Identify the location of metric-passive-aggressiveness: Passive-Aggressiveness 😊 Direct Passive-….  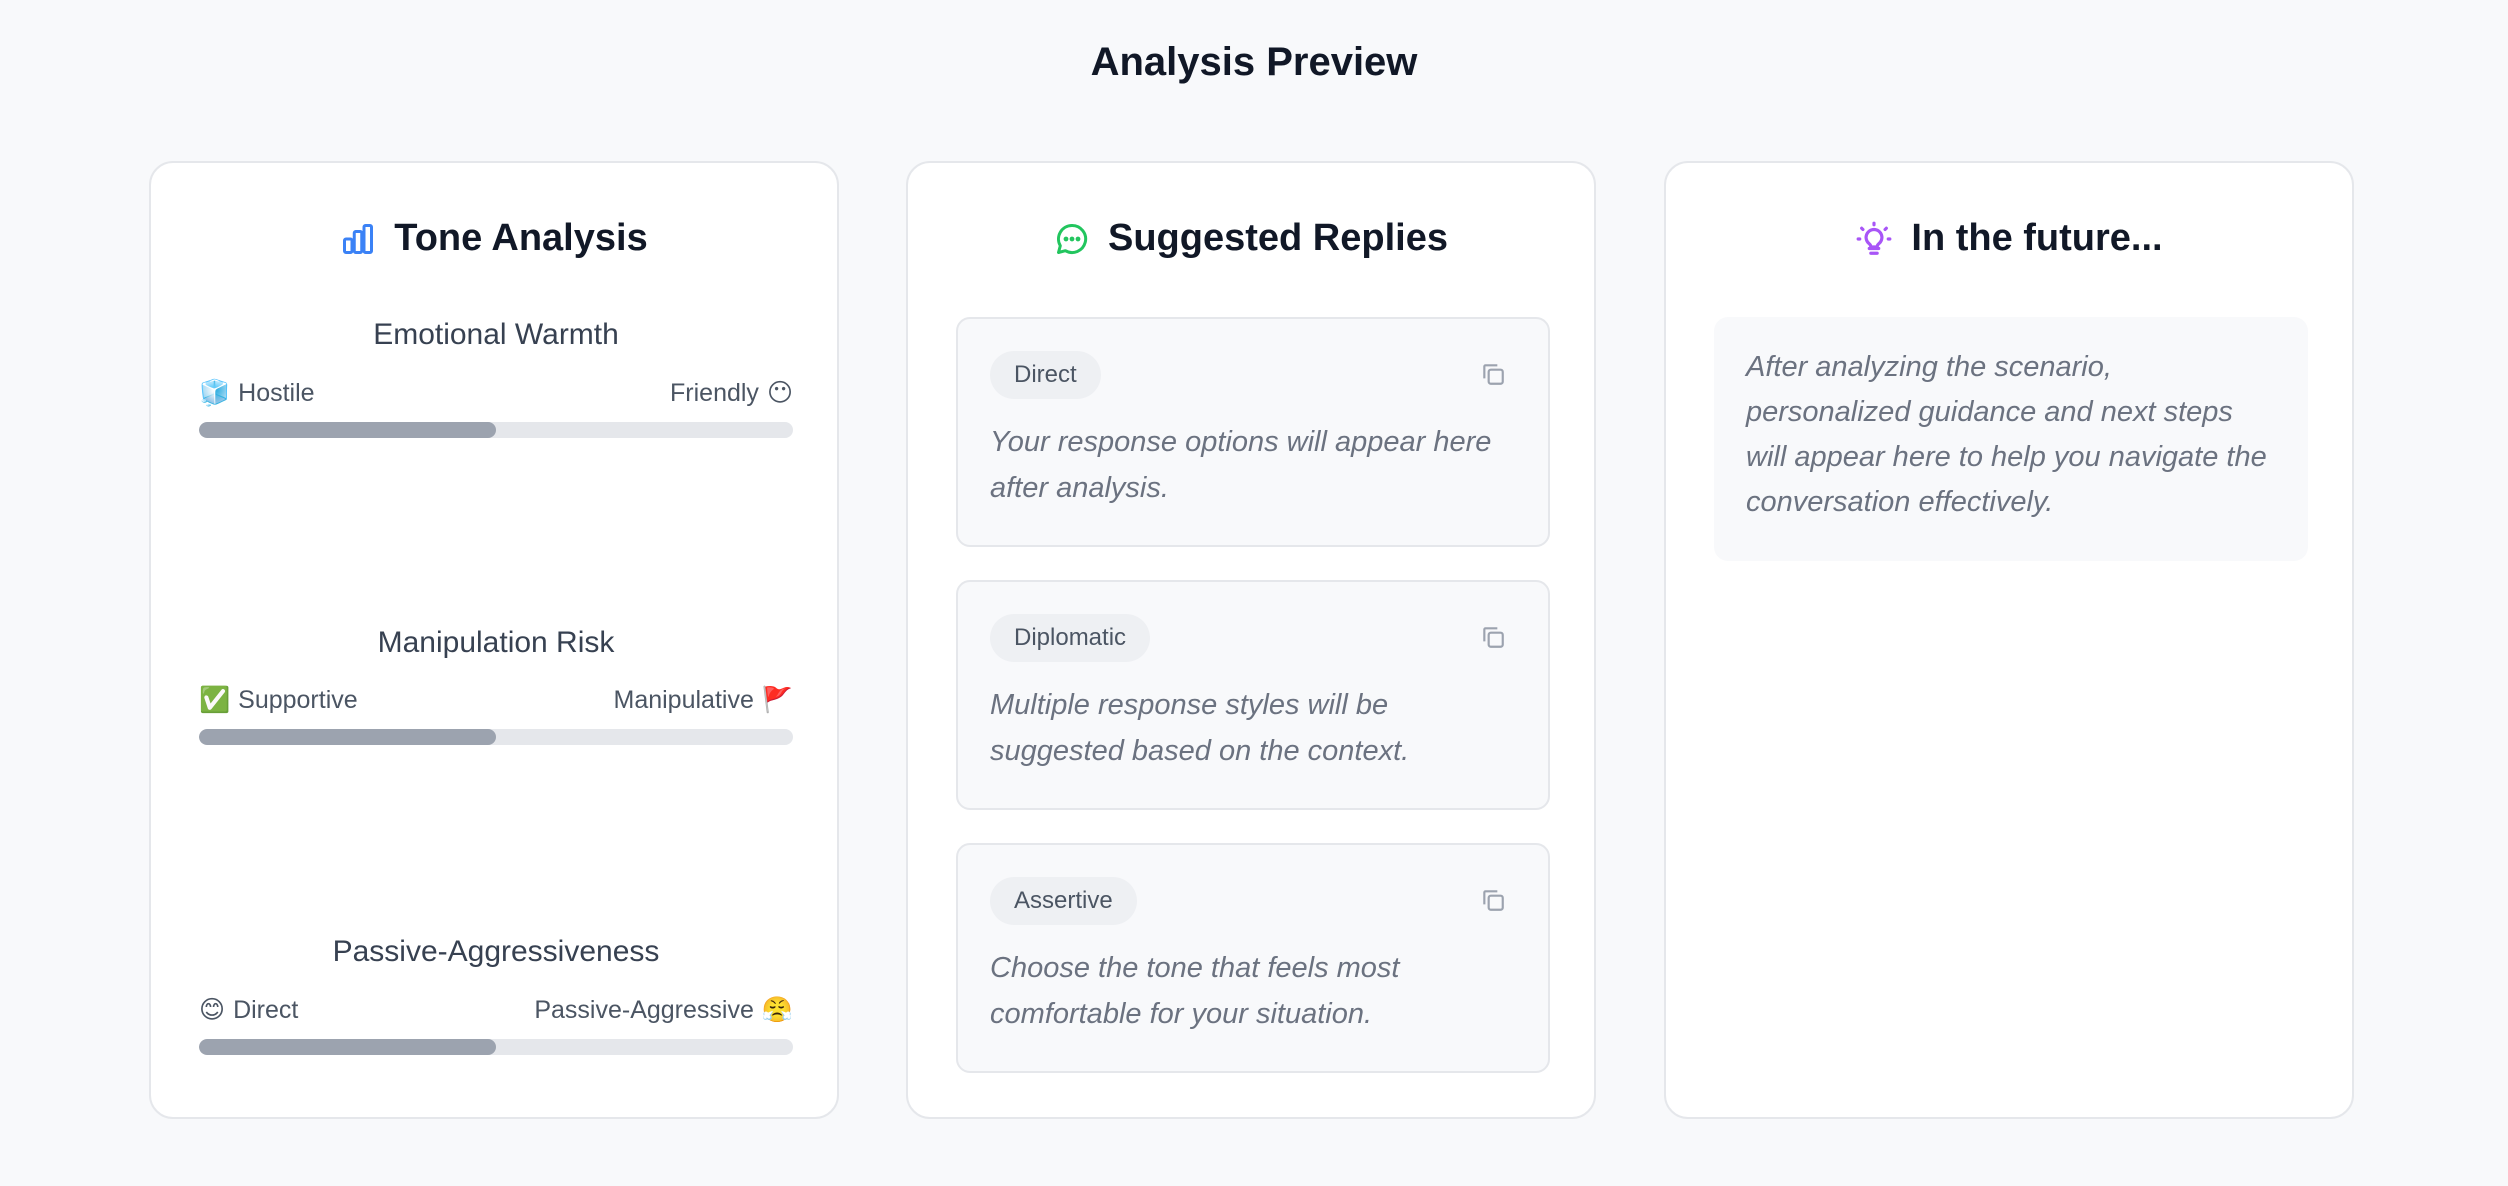
(496, 995).